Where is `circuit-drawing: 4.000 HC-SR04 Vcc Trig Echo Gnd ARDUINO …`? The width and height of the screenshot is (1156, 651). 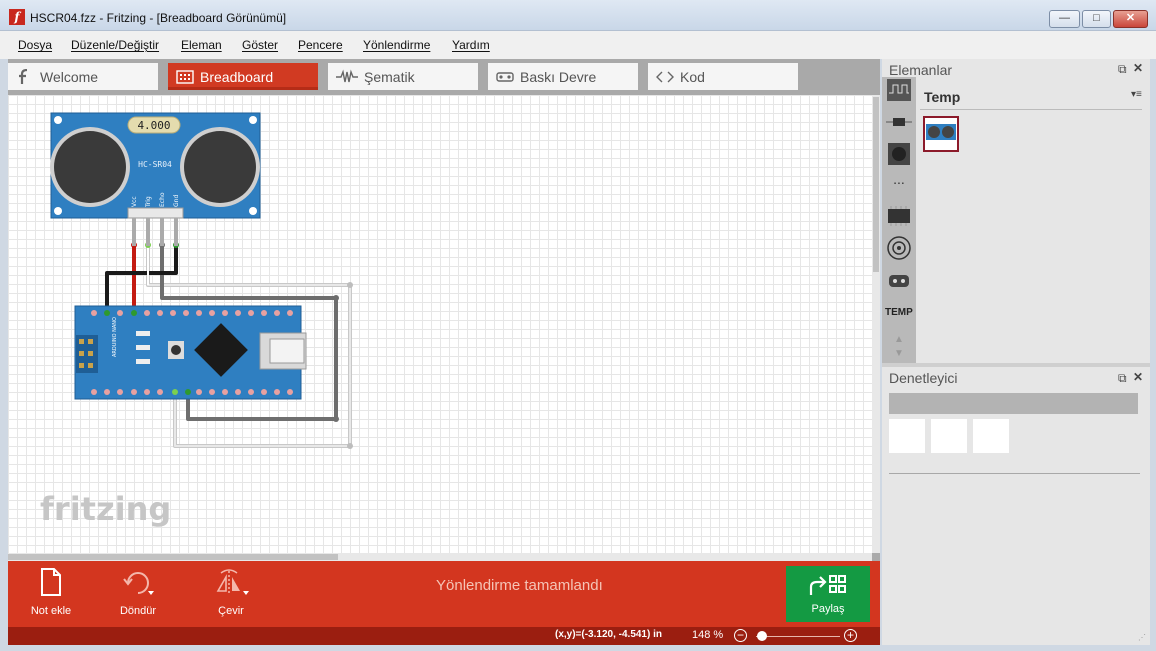 circuit-drawing: 4.000 HC-SR04 Vcc Trig Echo Gnd ARDUINO … is located at coordinates (201, 280).